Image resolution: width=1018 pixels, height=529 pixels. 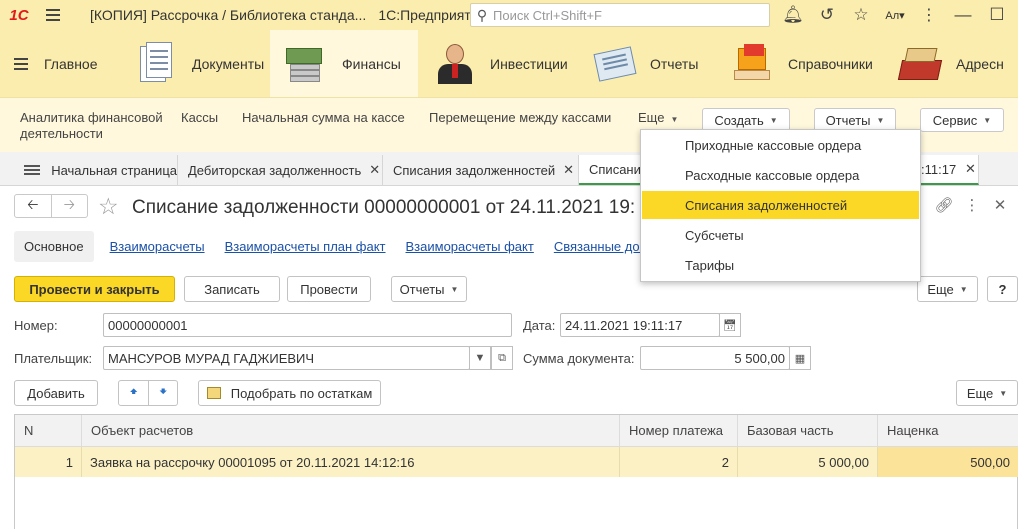 What do you see at coordinates (658, 117) in the screenshot?
I see `cmd-more: Еще ▼` at bounding box center [658, 117].